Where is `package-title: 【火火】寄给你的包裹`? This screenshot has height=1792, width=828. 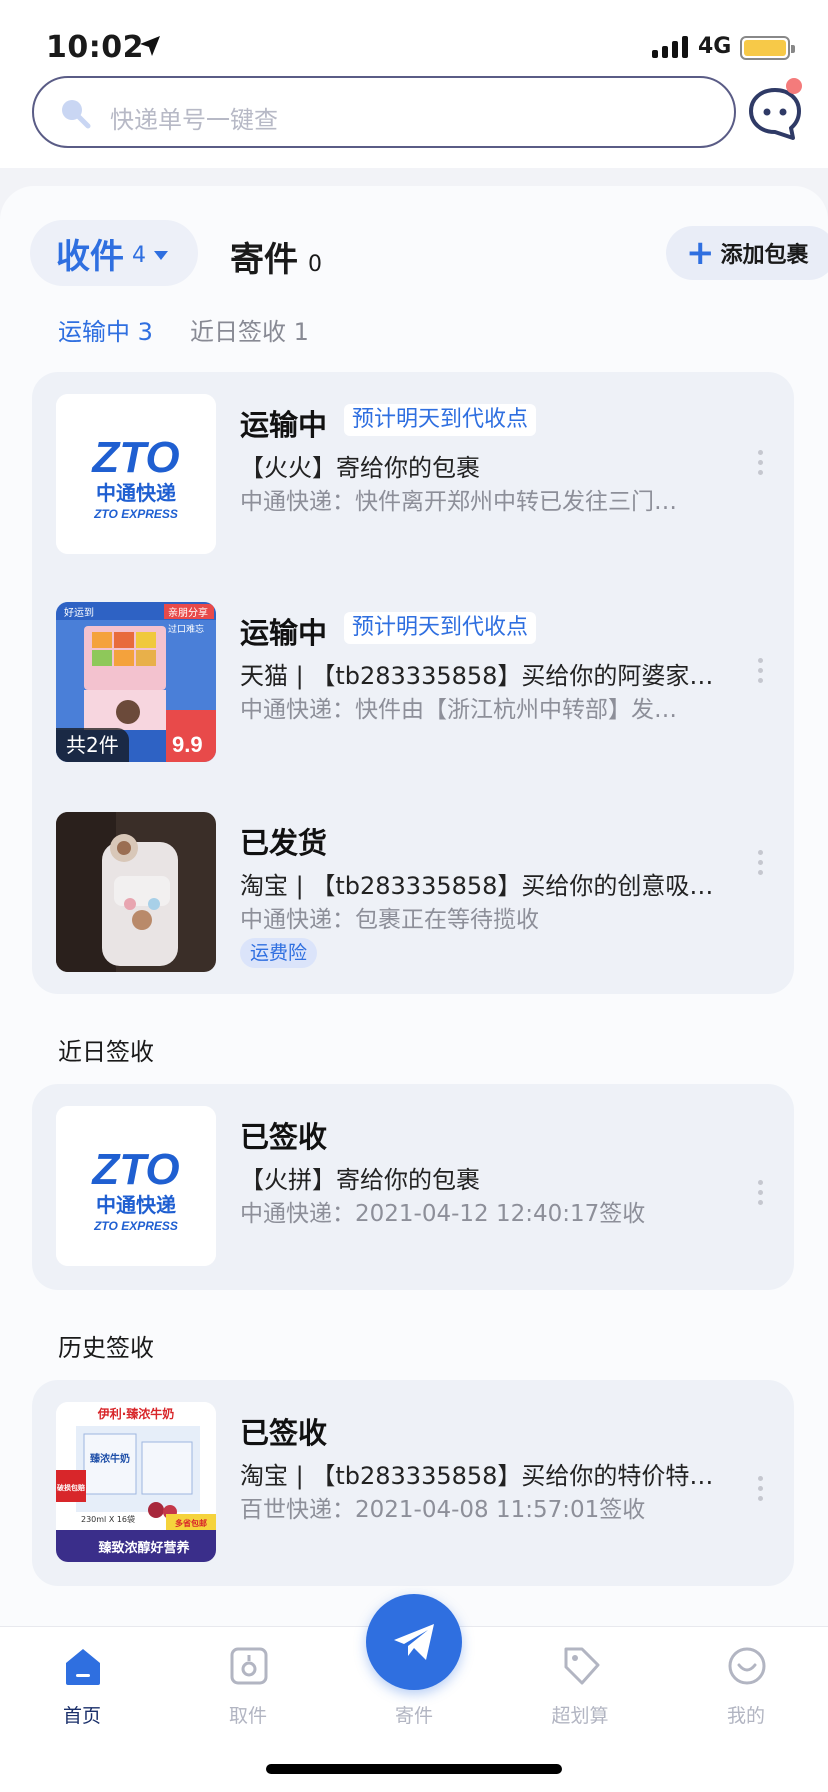 package-title: 【火火】寄给你的包裹 is located at coordinates (360, 468).